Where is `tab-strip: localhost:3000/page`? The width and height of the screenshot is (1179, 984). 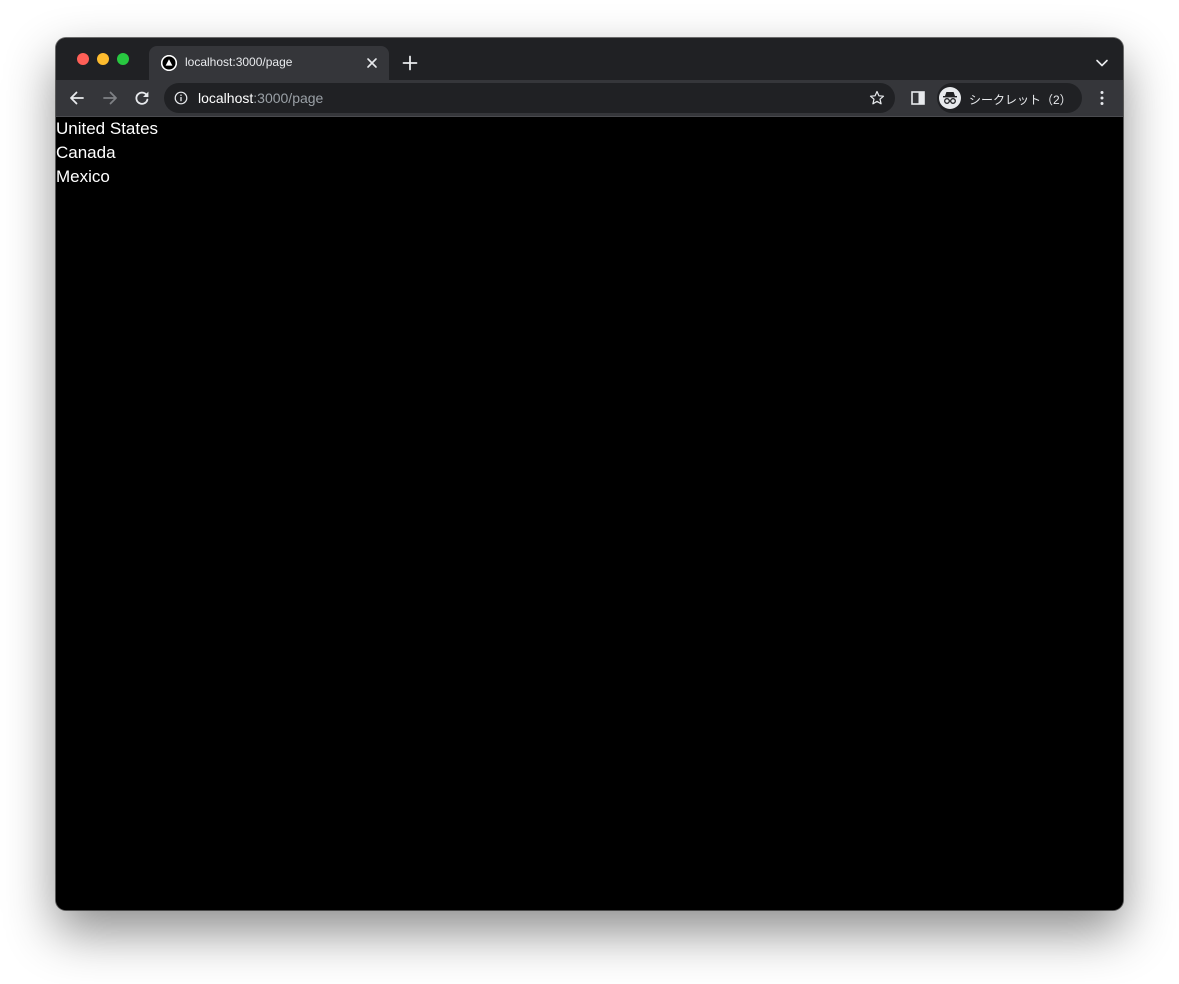
tab-strip: localhost:3000/page is located at coordinates (589, 59).